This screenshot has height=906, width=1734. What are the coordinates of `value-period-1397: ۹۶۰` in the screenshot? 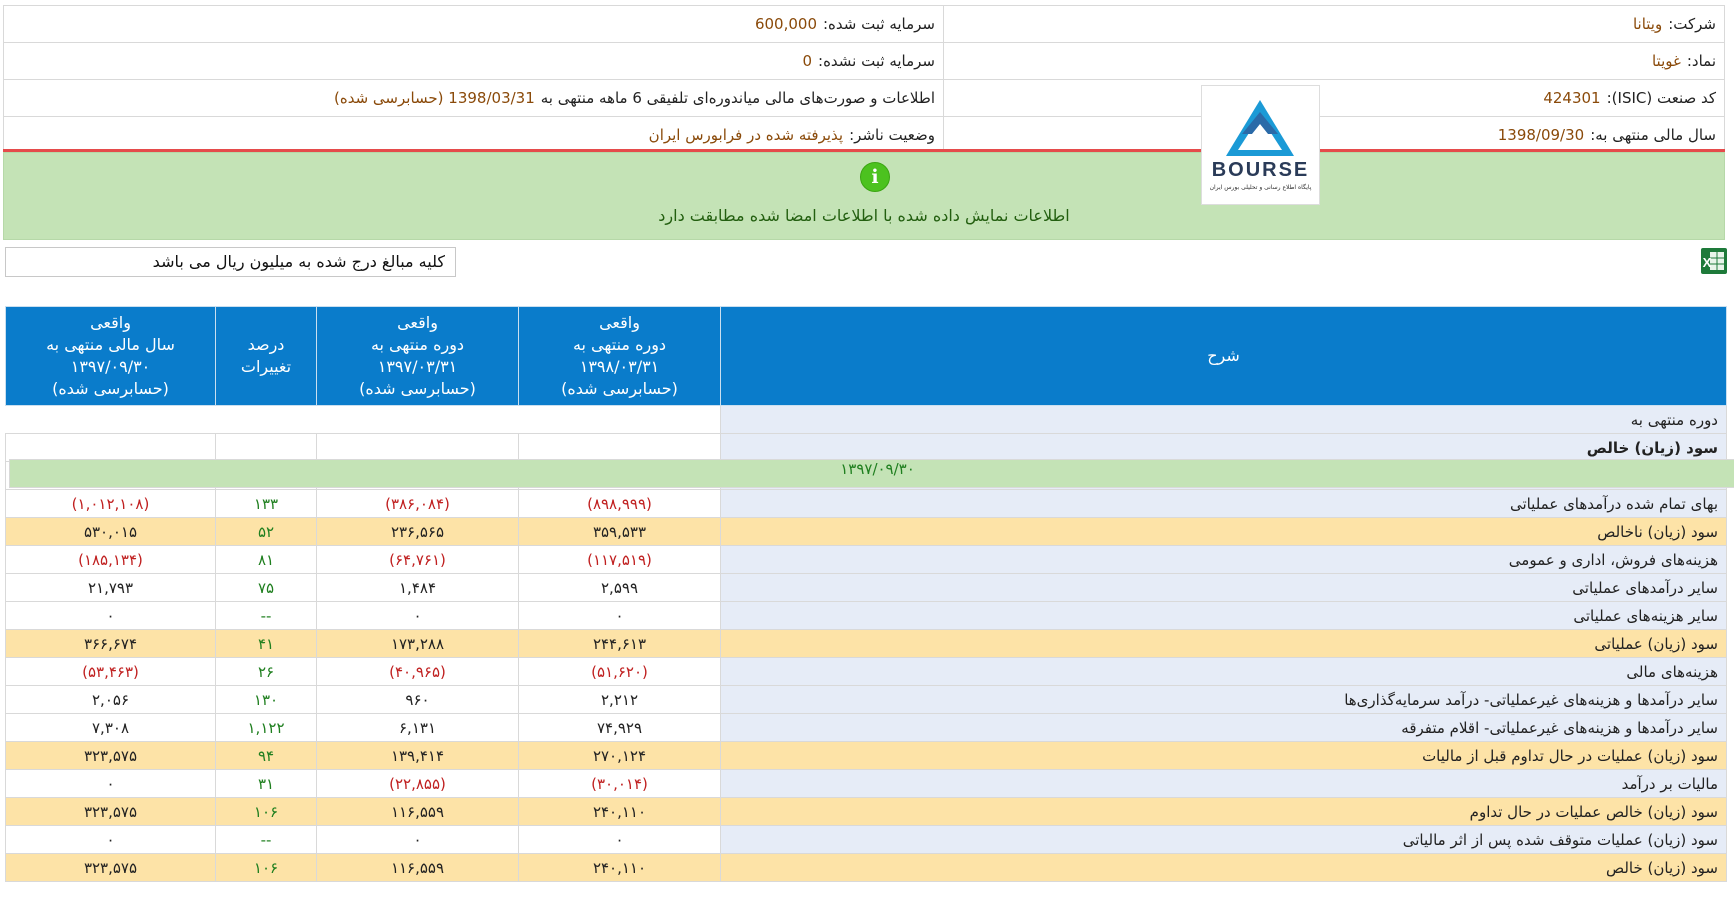 It's located at (417, 699).